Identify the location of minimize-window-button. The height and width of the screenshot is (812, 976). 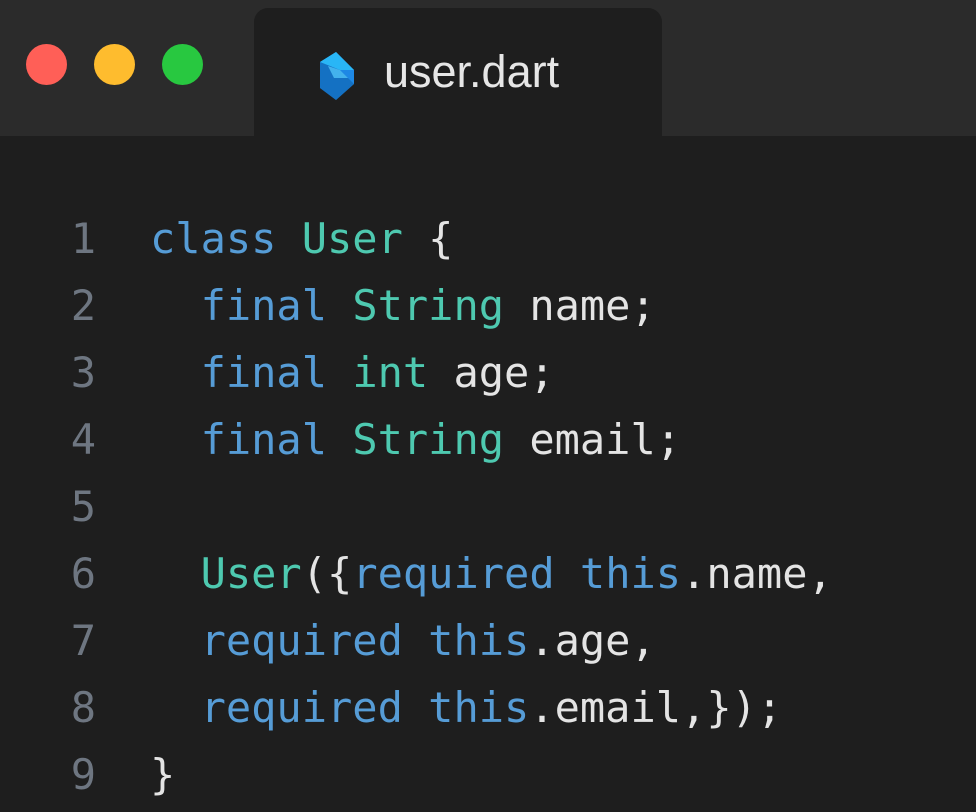
(114, 64).